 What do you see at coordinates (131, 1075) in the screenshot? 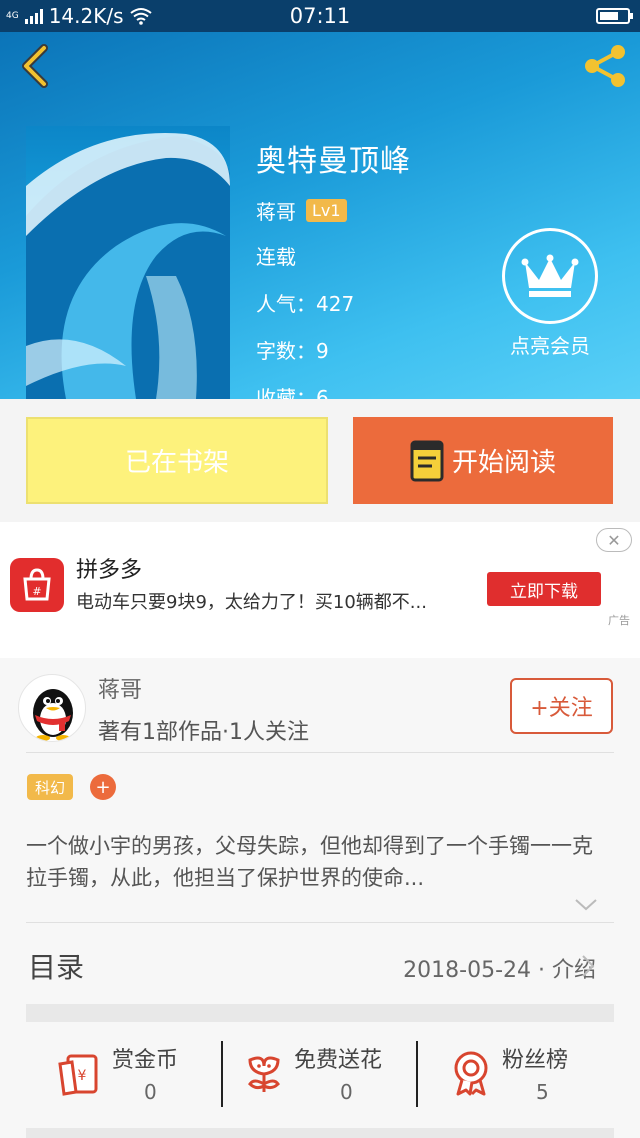
I see `stat-reward-coins: ¥ 赏金币 0` at bounding box center [131, 1075].